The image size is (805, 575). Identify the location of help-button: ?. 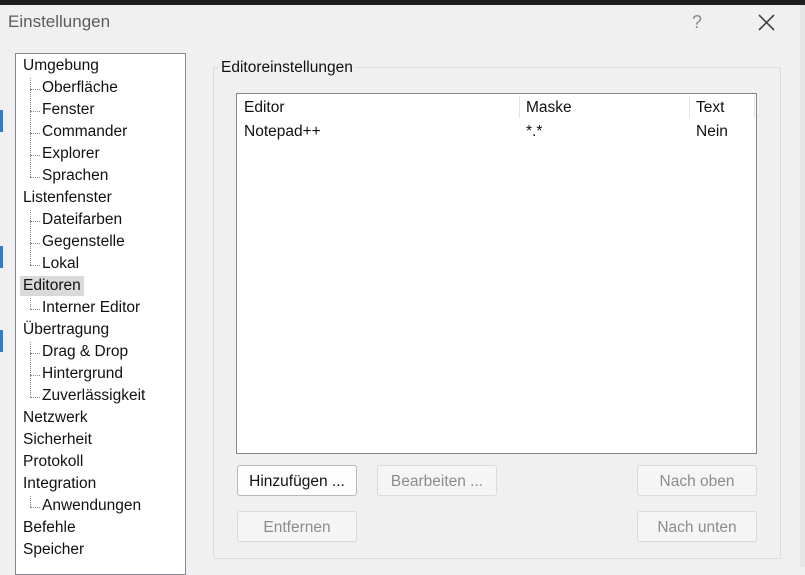
(697, 23).